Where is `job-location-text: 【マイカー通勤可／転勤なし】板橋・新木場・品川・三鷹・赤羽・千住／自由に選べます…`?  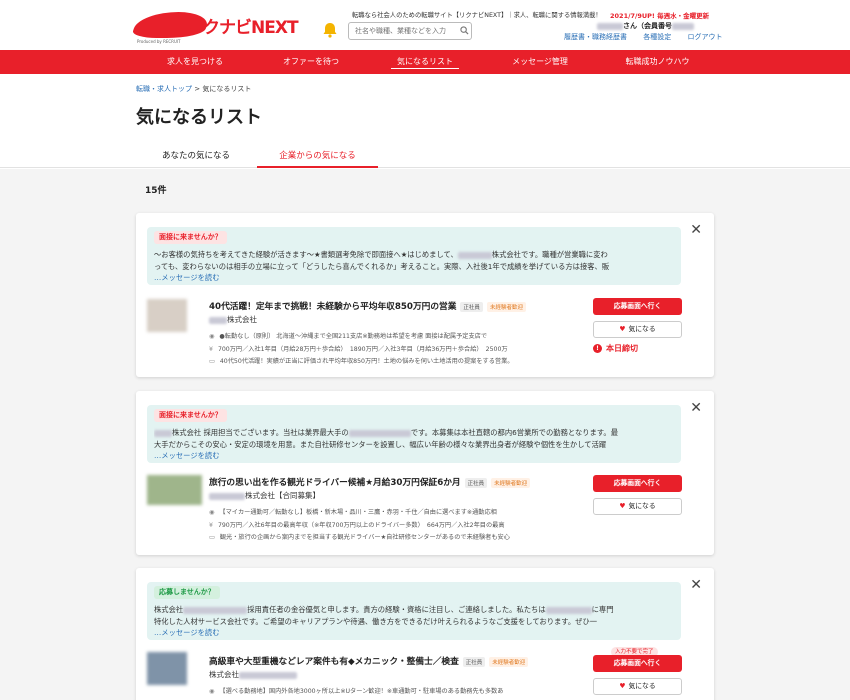 job-location-text: 【マイカー通勤可／転勤なし】板橋・新木場・品川・三鷹・赤羽・千住／自由に選べます… is located at coordinates (358, 512).